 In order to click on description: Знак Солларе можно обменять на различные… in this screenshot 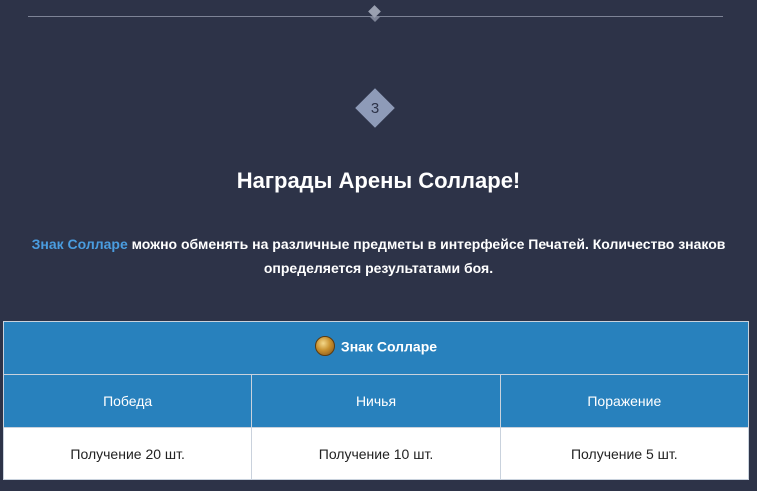, I will do `click(378, 256)`.